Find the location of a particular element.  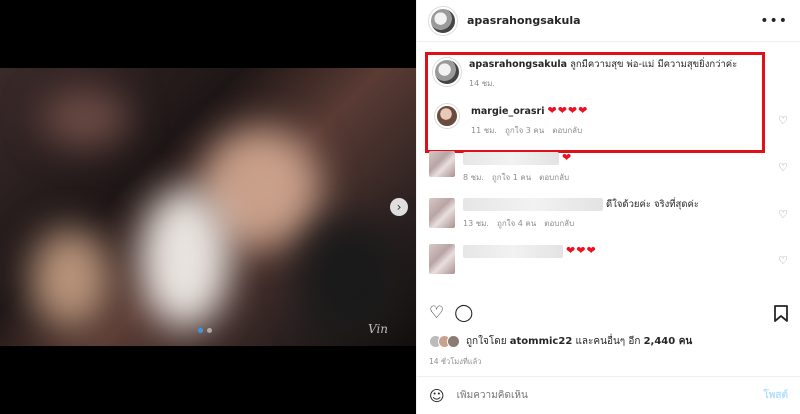

comment-body: ❤❤❤ is located at coordinates (530, 251).